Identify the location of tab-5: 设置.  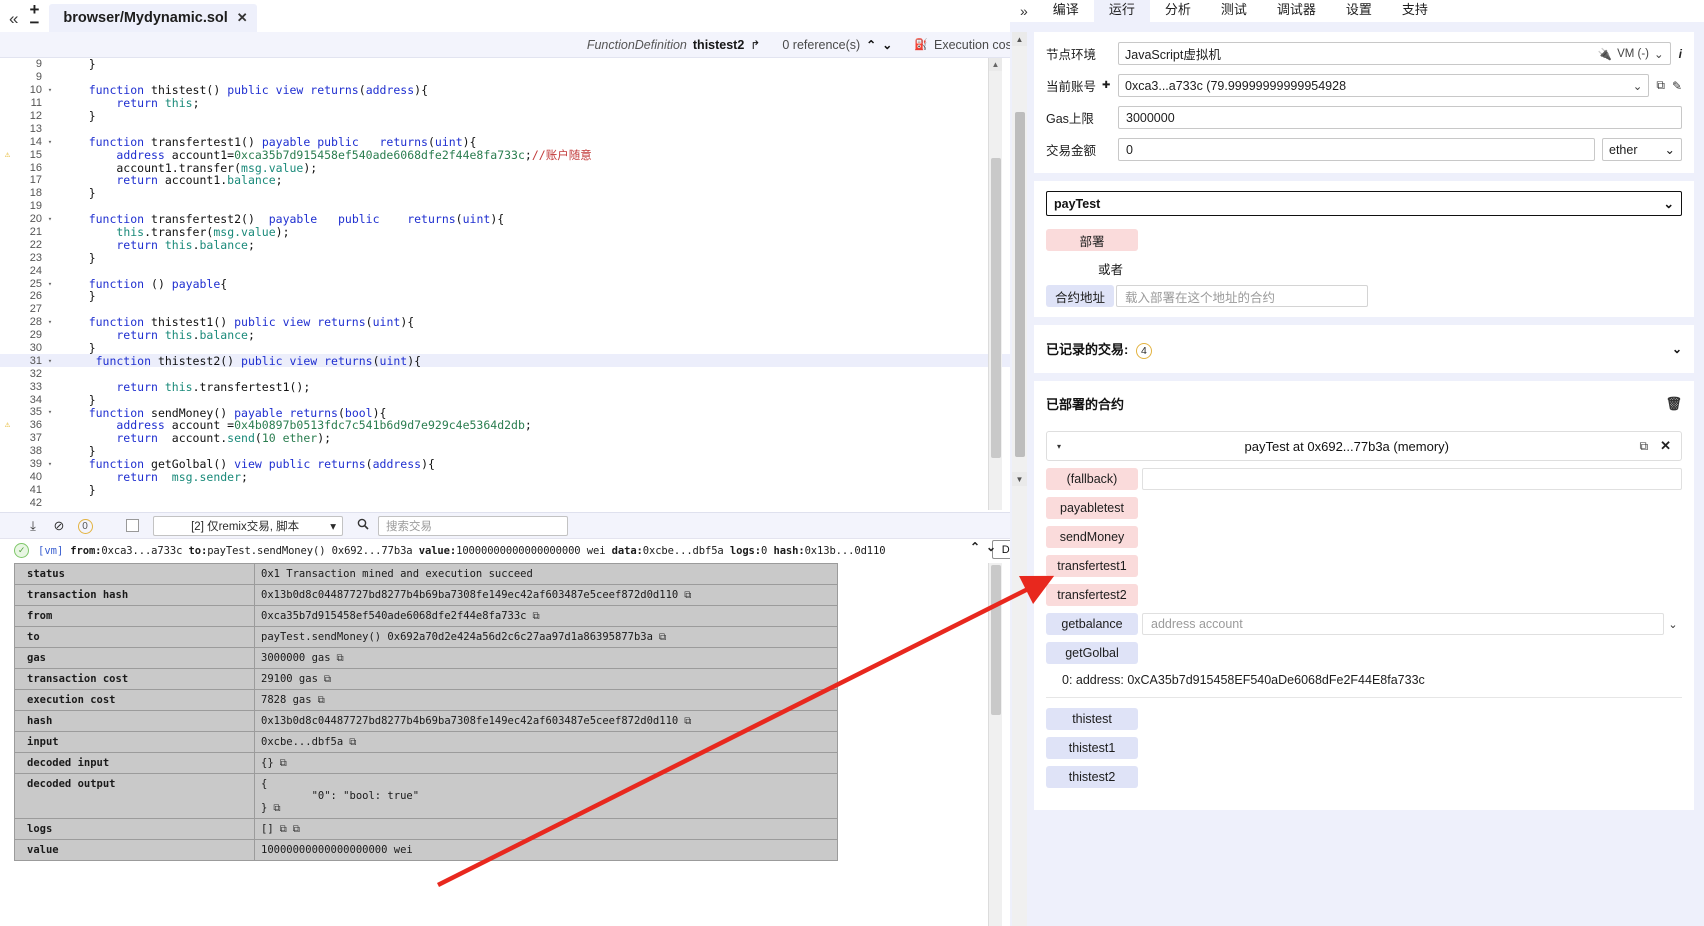
(1358, 11).